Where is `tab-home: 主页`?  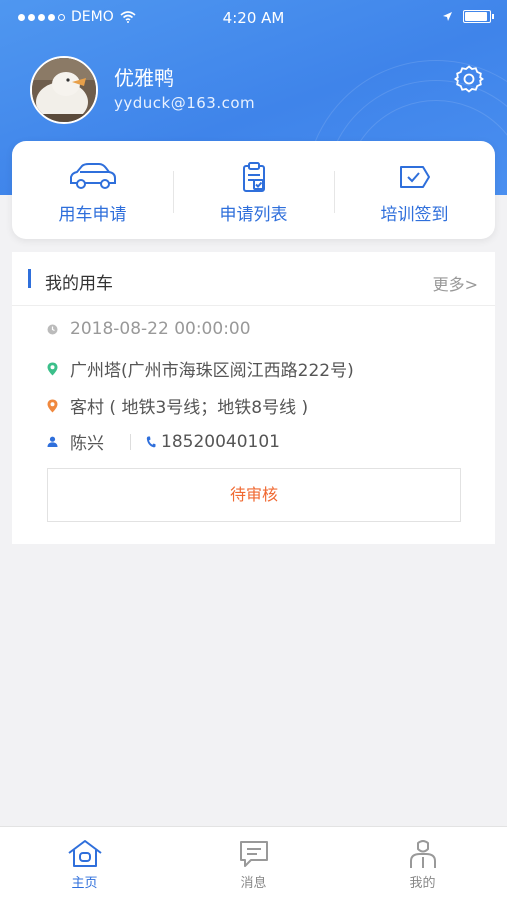 tab-home: 主页 is located at coordinates (84, 863).